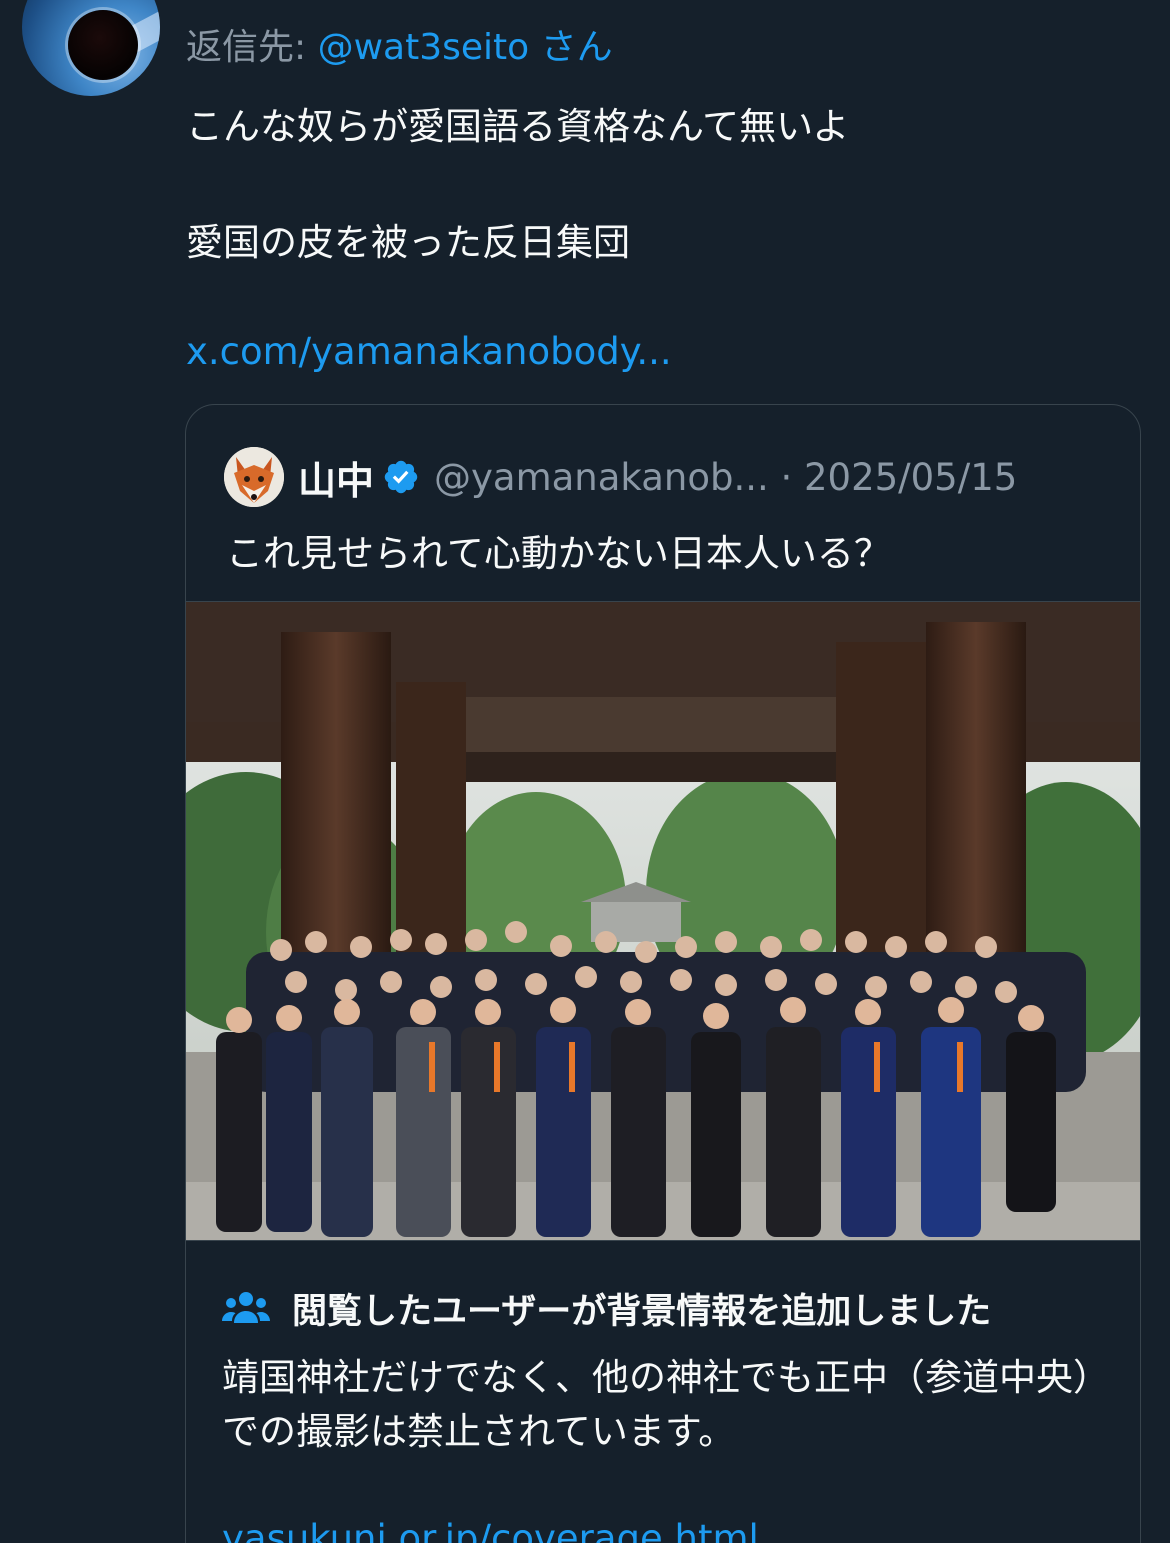 The image size is (1170, 1543). I want to click on fox-avatar, so click(254, 477).